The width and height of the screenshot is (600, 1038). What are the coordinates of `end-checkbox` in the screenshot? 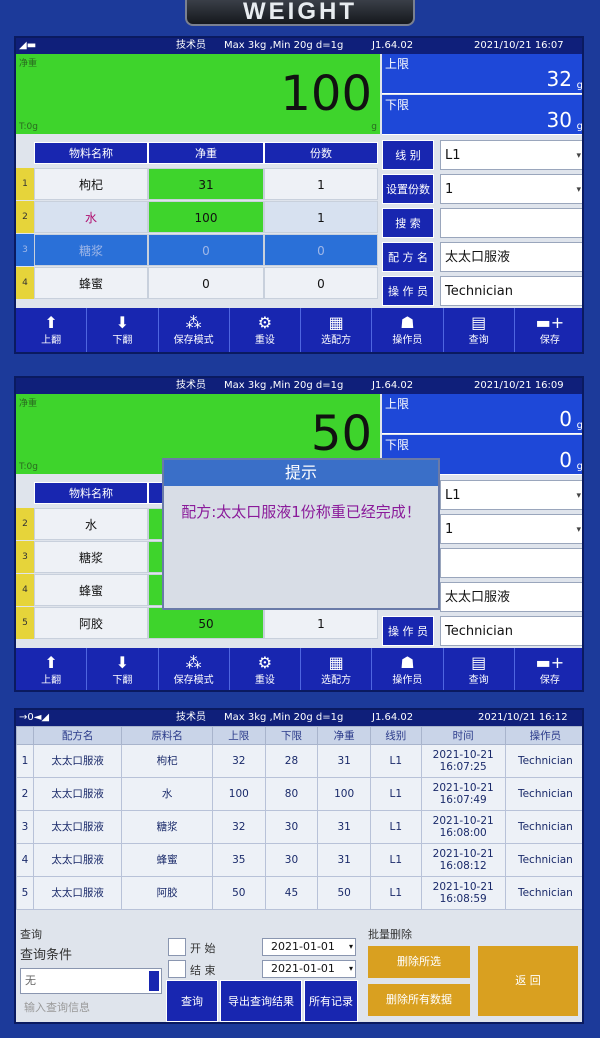 It's located at (177, 969).